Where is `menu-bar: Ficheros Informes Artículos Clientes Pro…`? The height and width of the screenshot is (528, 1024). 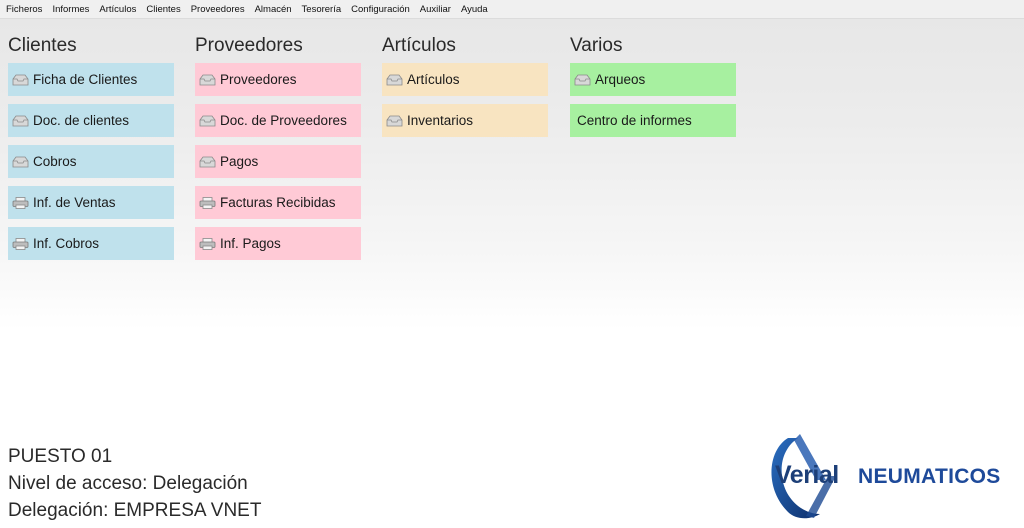
menu-bar: Ficheros Informes Artículos Clientes Pro… is located at coordinates (512, 9).